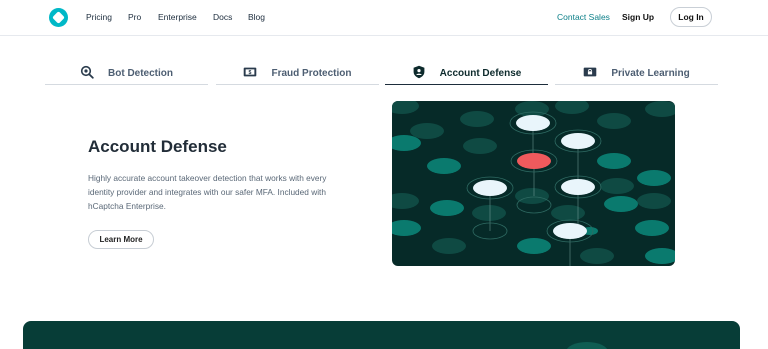 This screenshot has height=349, width=768. What do you see at coordinates (480, 73) in the screenshot?
I see `tab-label: Account Defense` at bounding box center [480, 73].